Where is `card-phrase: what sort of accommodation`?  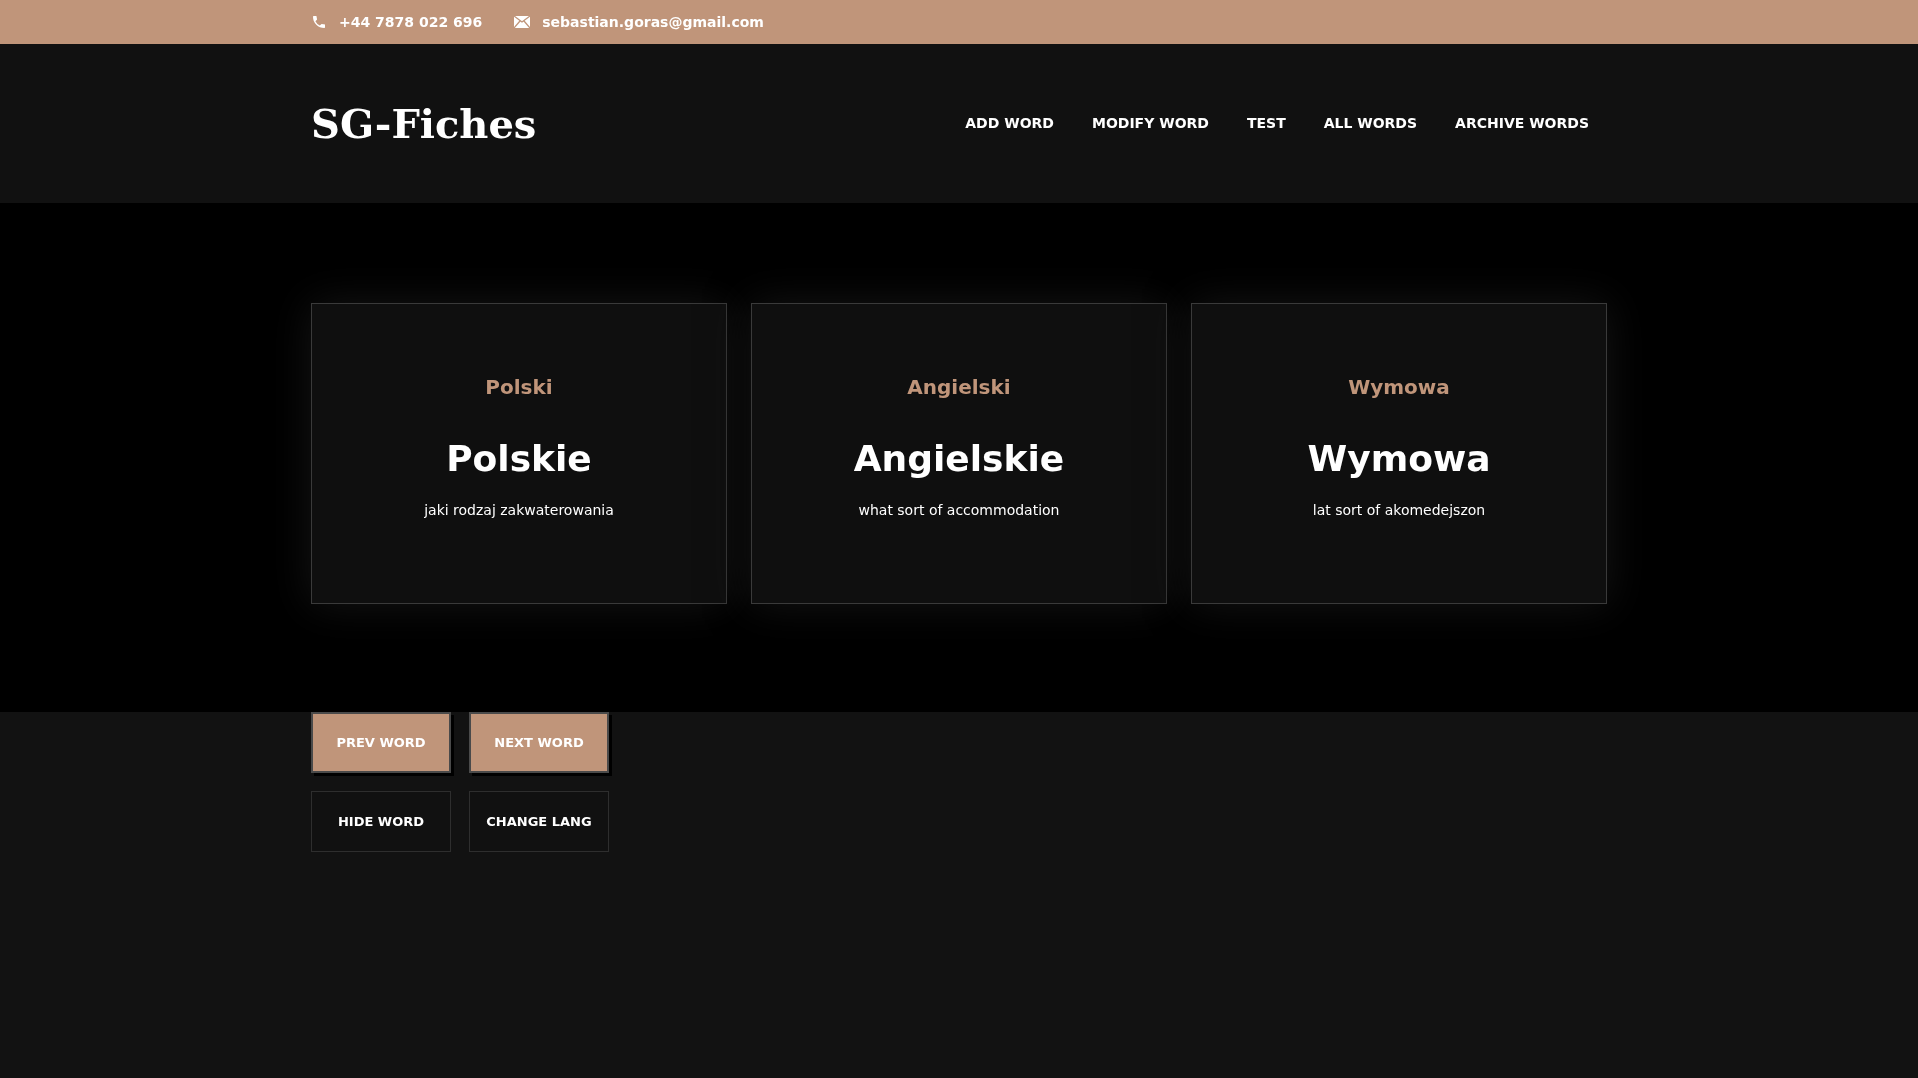
card-phrase: what sort of accommodation is located at coordinates (959, 510).